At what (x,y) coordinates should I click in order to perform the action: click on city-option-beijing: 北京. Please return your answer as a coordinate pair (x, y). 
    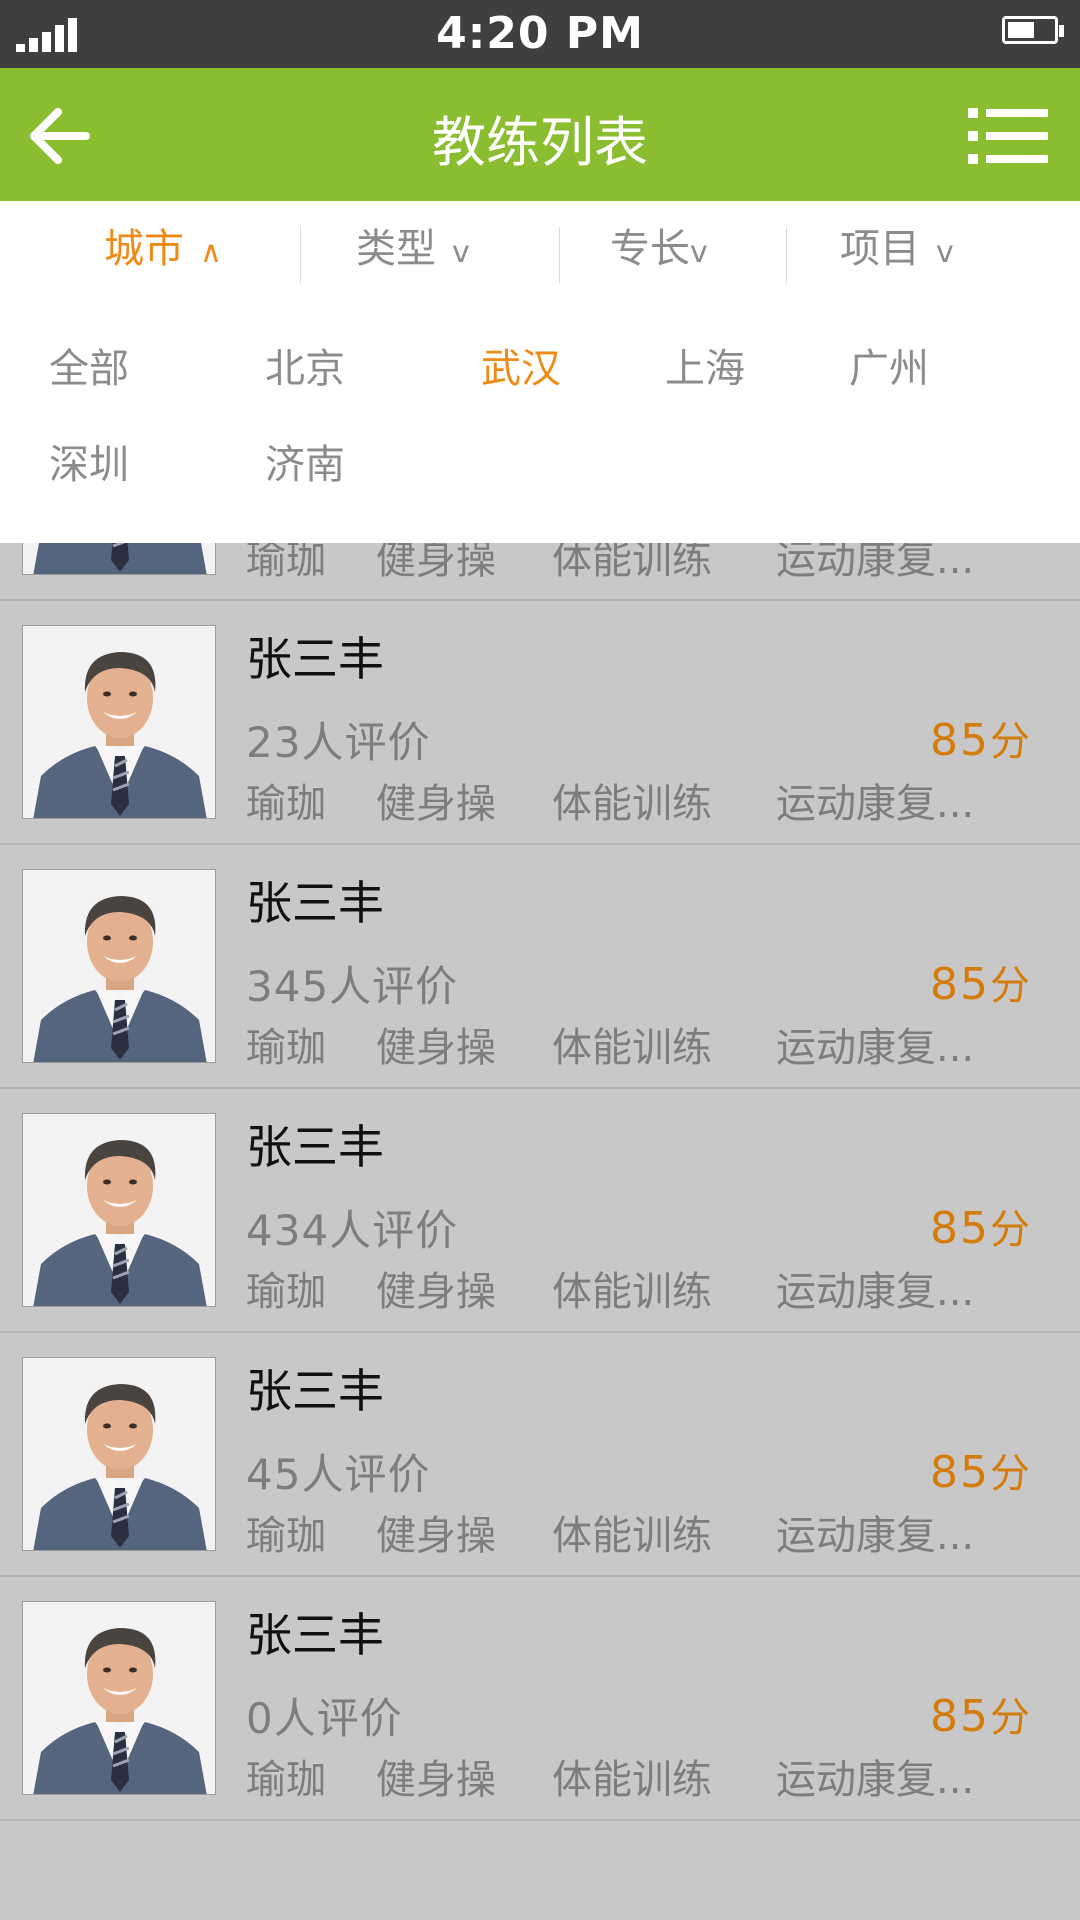
    Looking at the image, I should click on (305, 365).